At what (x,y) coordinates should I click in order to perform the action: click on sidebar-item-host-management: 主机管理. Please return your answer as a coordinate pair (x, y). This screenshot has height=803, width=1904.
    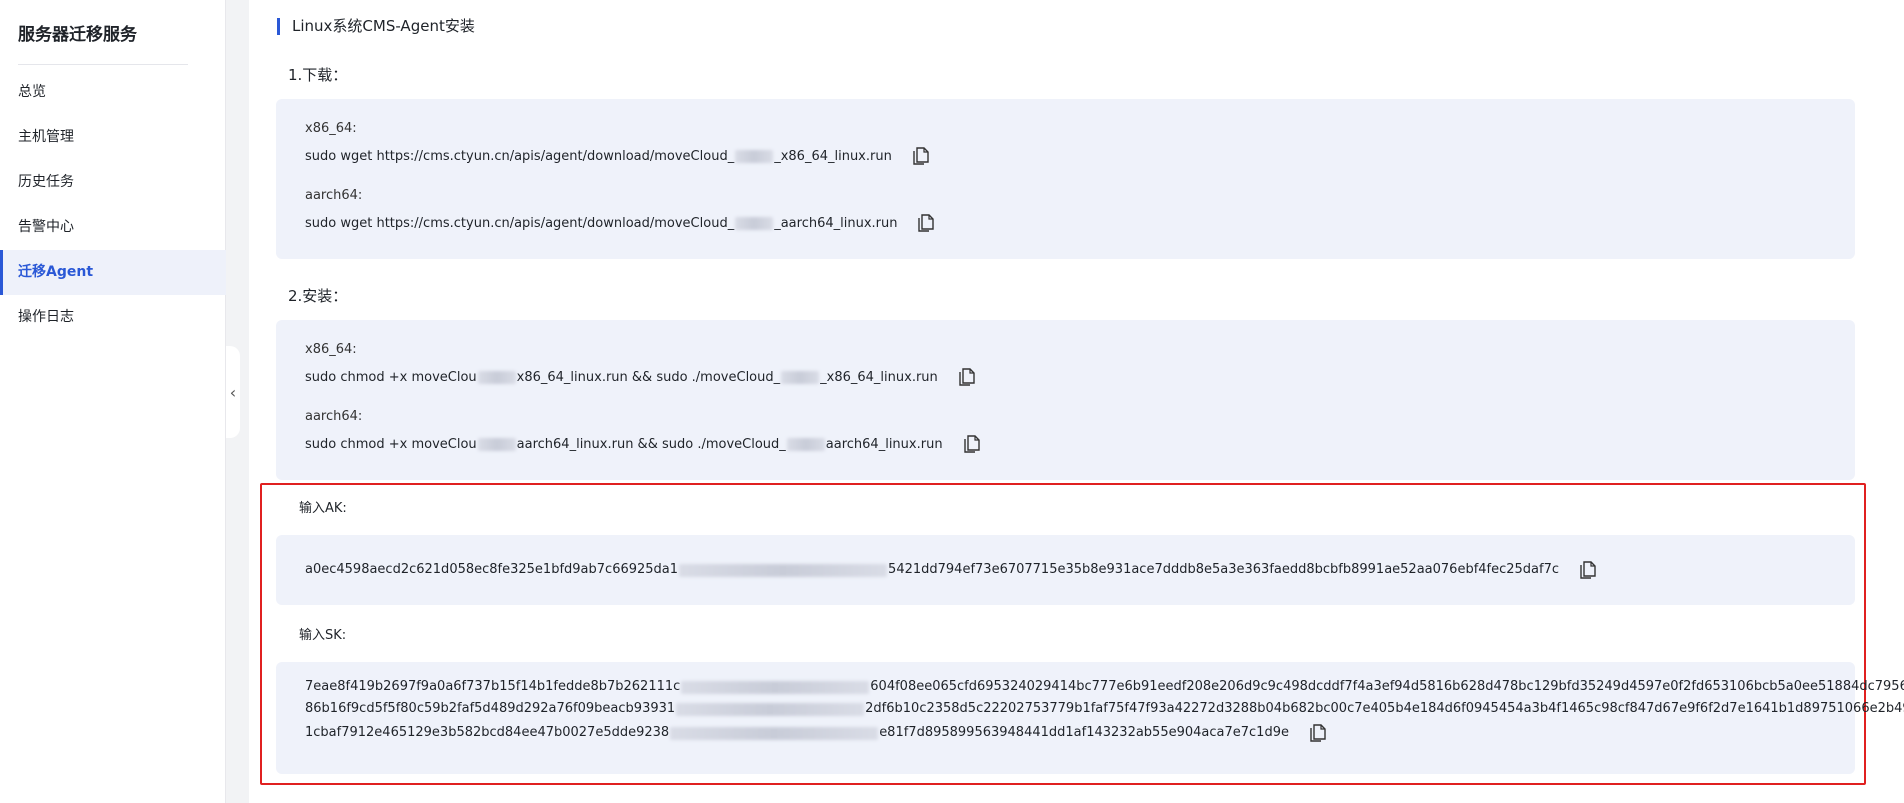
    Looking at the image, I should click on (113, 137).